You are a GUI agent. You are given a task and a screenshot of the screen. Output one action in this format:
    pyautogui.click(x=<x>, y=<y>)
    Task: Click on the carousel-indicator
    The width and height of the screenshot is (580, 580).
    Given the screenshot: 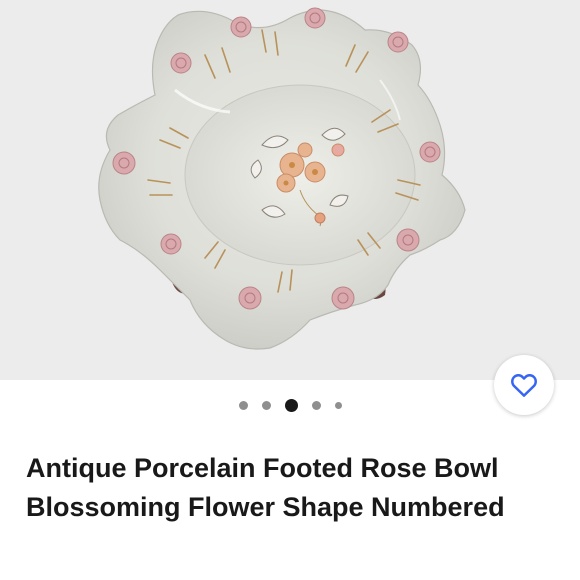 What is the action you would take?
    pyautogui.click(x=290, y=405)
    